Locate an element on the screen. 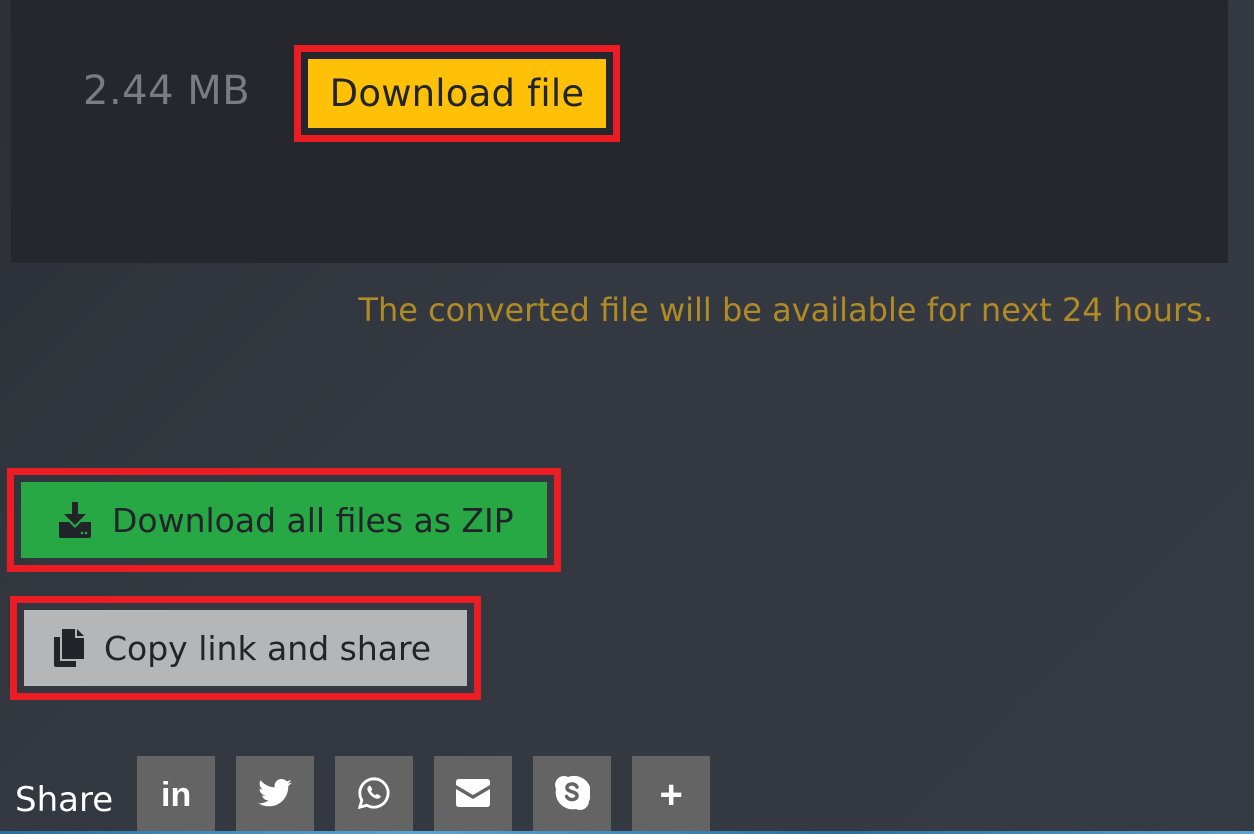  whatsapp-icon is located at coordinates (374, 795).